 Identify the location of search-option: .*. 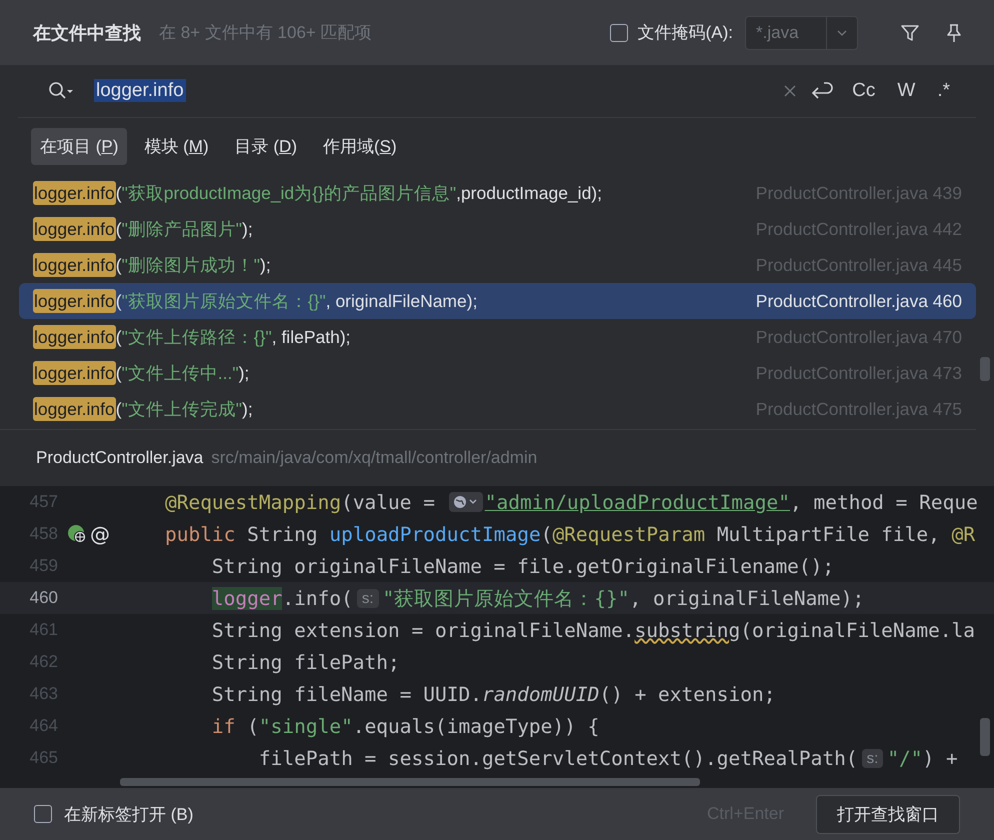
(943, 91).